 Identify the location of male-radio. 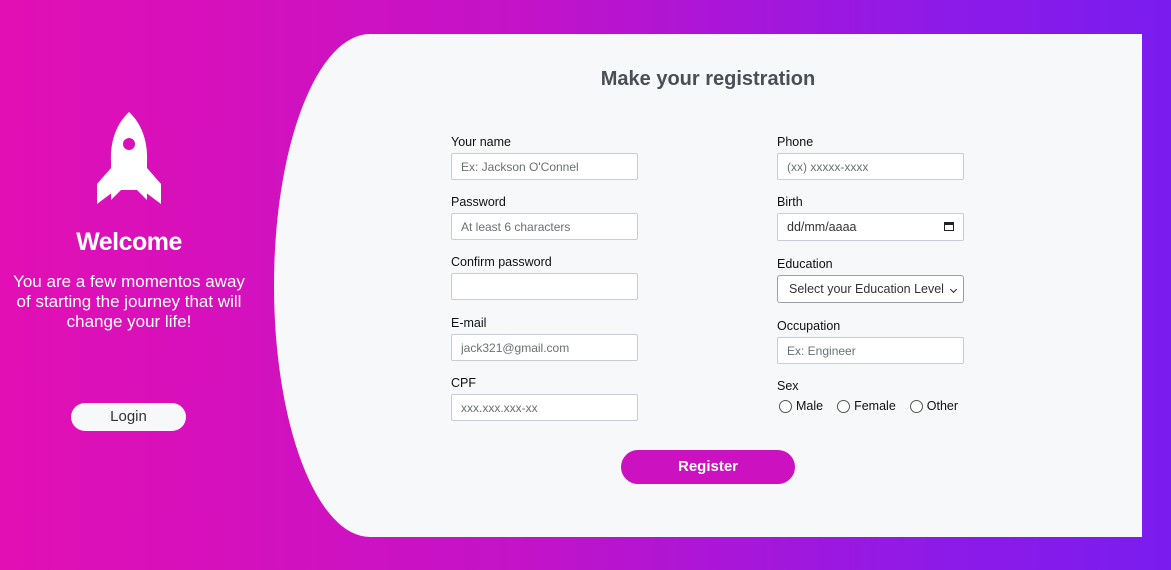
(785, 406).